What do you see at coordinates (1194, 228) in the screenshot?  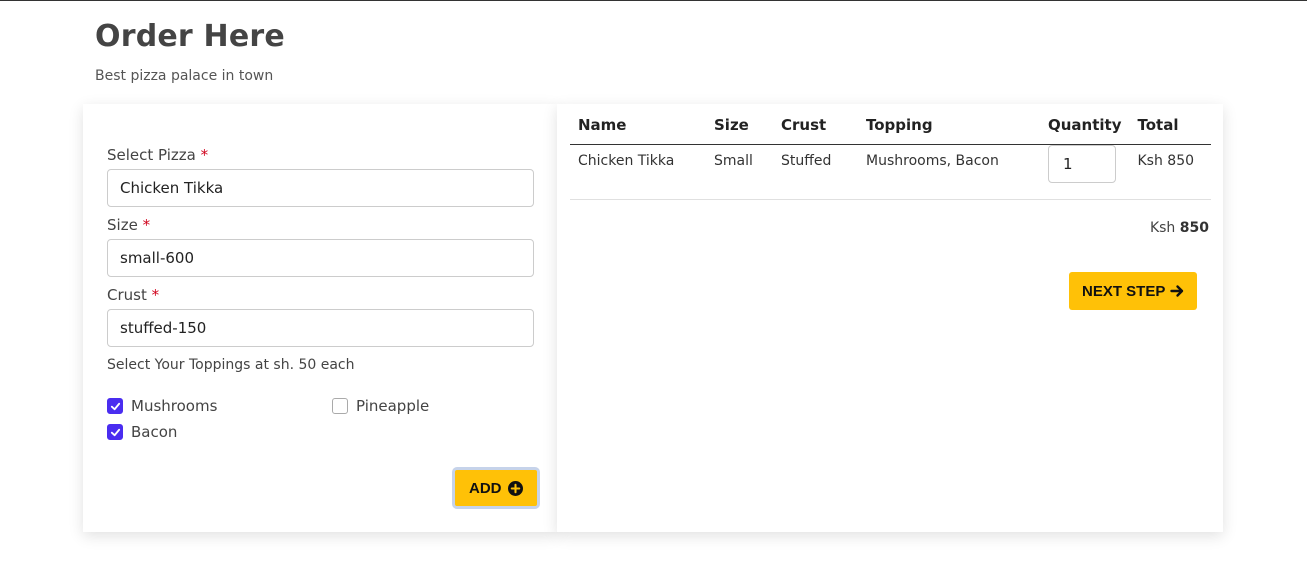 I see `grand-total-value: 850` at bounding box center [1194, 228].